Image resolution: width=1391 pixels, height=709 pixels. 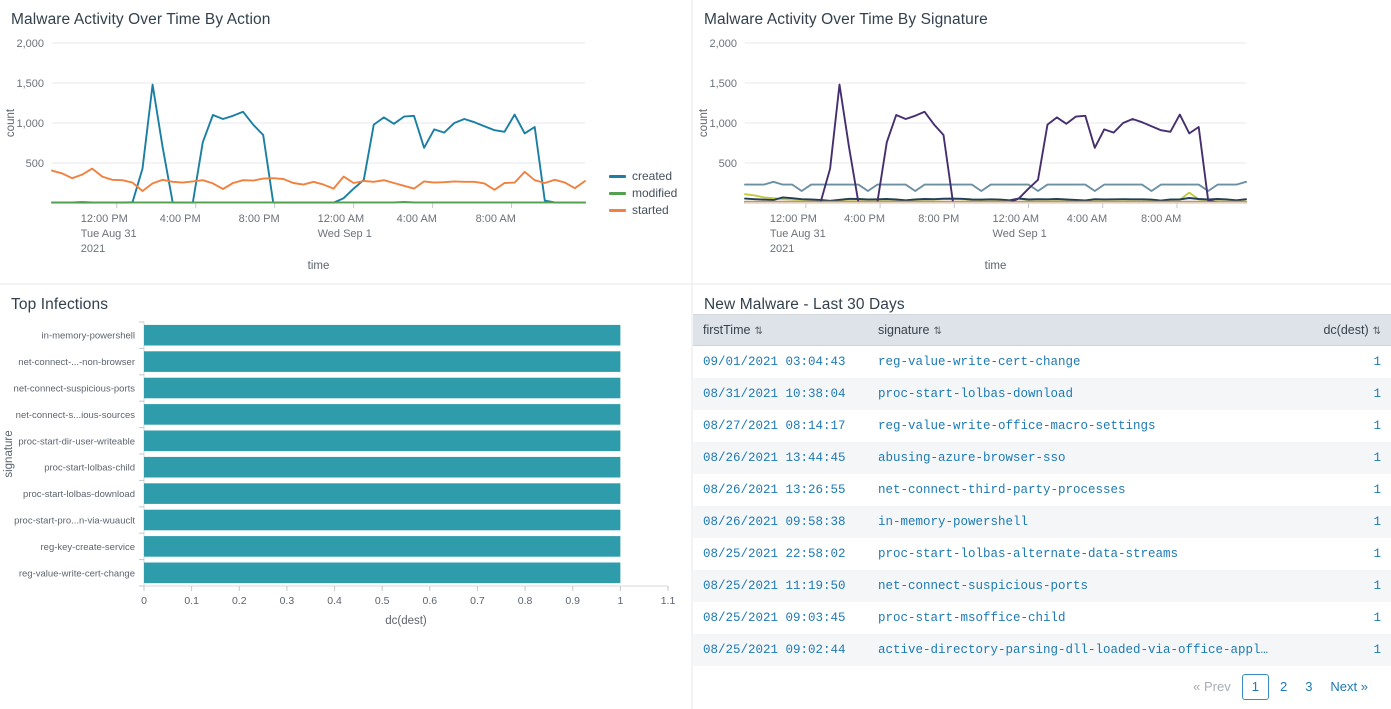 I want to click on svg-text: net-connect-s...ious-sources, so click(x=76, y=415).